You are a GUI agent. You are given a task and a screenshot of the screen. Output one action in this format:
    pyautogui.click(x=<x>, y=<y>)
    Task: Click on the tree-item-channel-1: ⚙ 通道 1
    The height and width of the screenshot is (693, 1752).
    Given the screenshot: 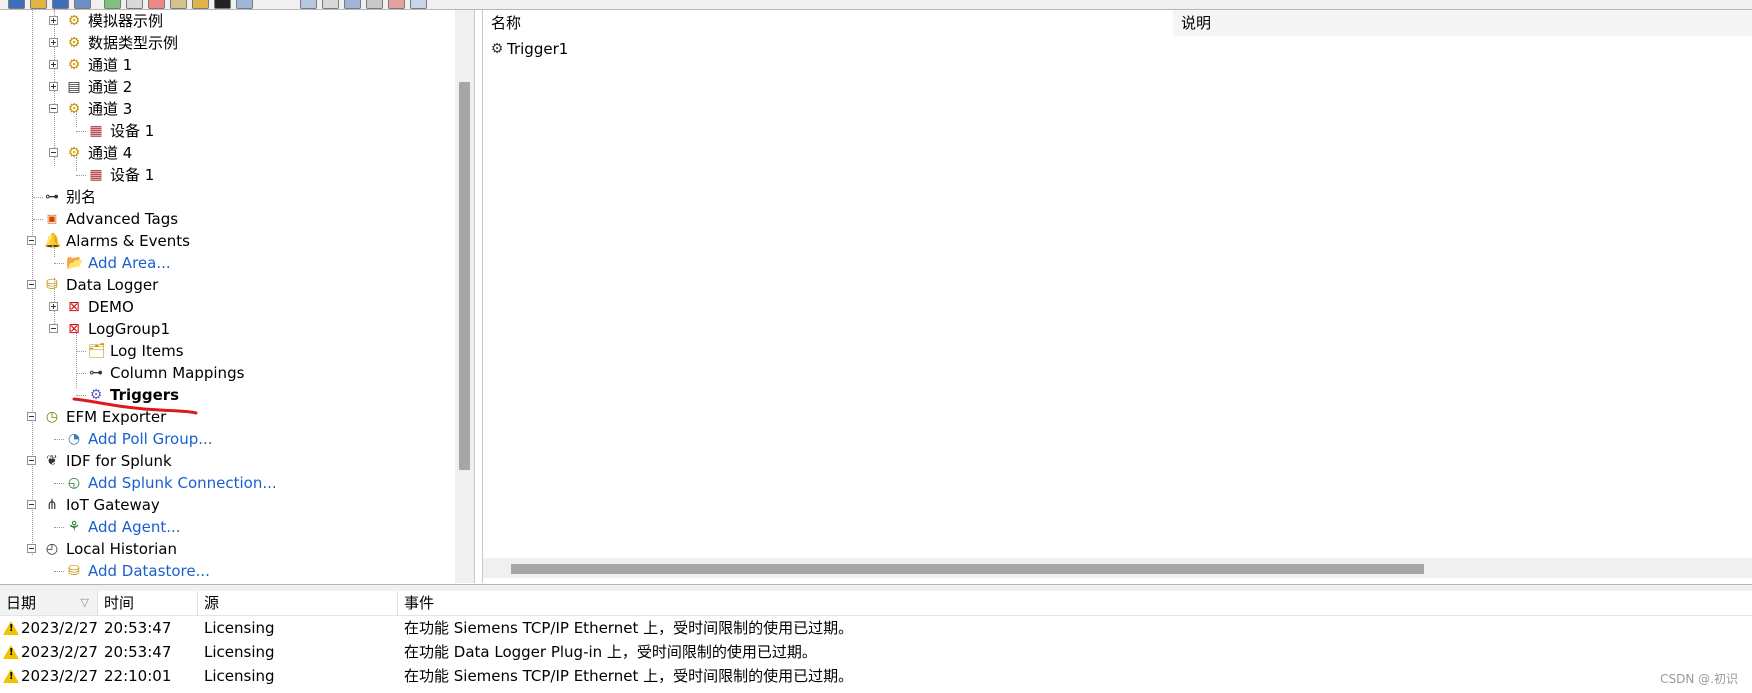 What is the action you would take?
    pyautogui.click(x=227, y=65)
    